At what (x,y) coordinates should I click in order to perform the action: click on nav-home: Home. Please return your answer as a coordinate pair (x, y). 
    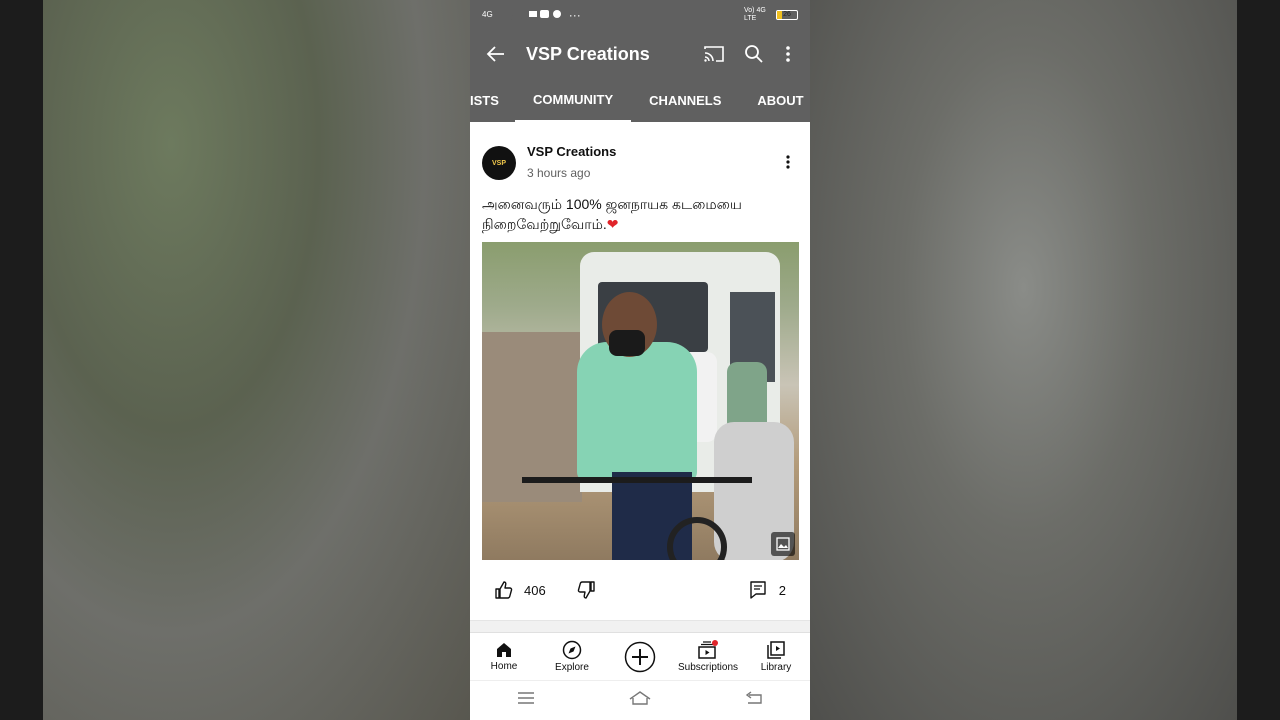
    Looking at the image, I should click on (504, 656).